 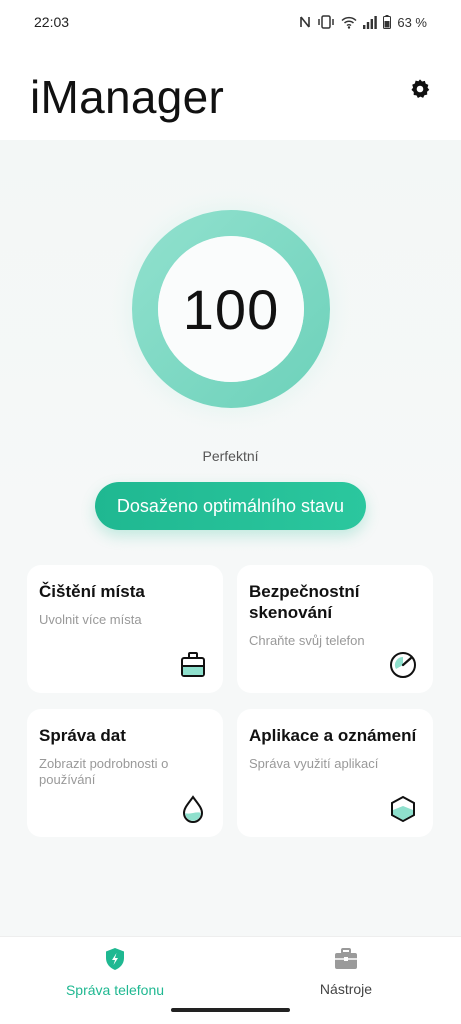 What do you see at coordinates (92, 591) in the screenshot?
I see `card-title: Čištění místa` at bounding box center [92, 591].